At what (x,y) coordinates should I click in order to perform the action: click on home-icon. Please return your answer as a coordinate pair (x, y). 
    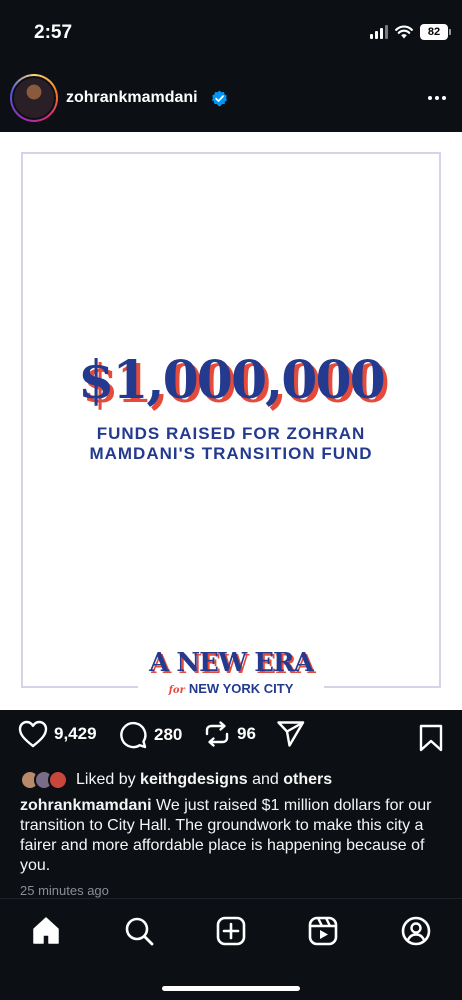
    Looking at the image, I should click on (46, 931).